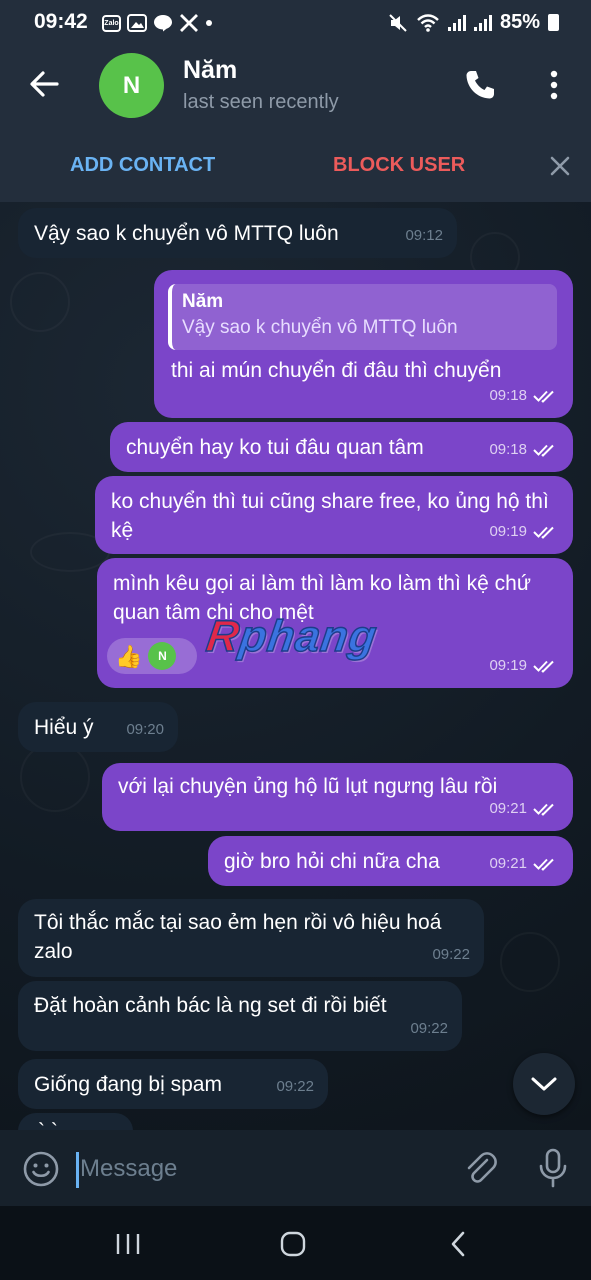 The image size is (591, 1280). I want to click on thumbs-up-reaction-icon: 👍, so click(129, 656).